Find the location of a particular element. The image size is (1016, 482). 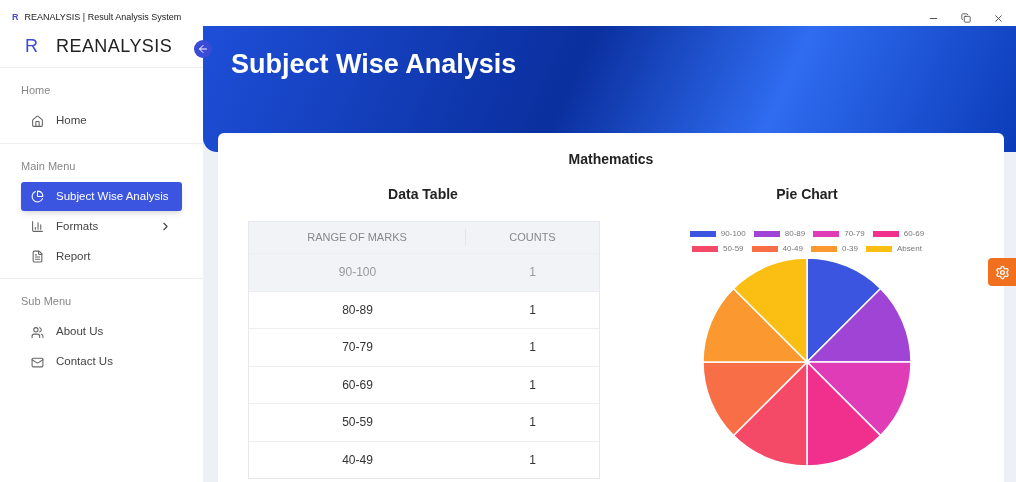

settings-button is located at coordinates (1002, 272).